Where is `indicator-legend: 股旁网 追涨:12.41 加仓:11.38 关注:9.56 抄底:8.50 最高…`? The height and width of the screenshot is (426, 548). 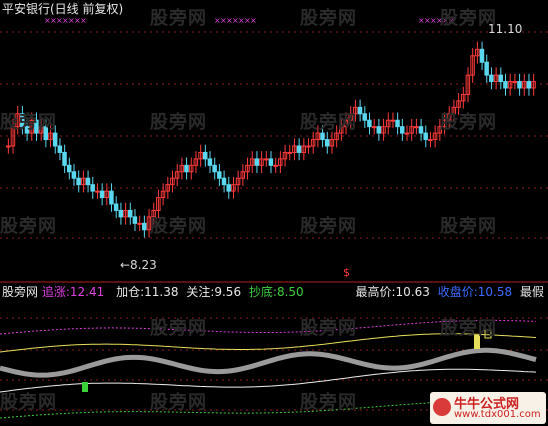
indicator-legend: 股旁网 追涨:12.41 加仓:11.38 关注:9.56 抄底:8.50 最高… is located at coordinates (273, 292).